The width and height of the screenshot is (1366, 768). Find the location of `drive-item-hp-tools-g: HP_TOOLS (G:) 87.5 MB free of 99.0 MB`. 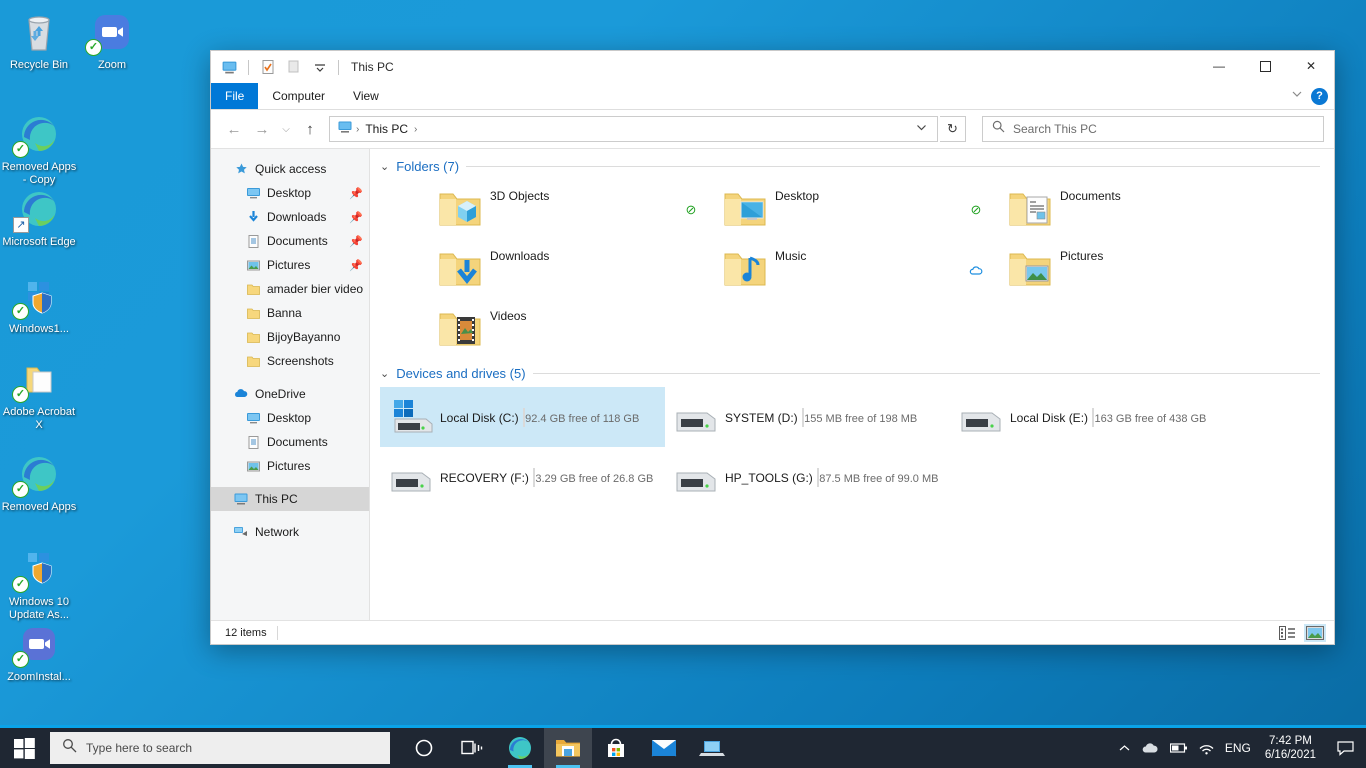

drive-item-hp-tools-g: HP_TOOLS (G:) 87.5 MB free of 99.0 MB is located at coordinates (807, 477).